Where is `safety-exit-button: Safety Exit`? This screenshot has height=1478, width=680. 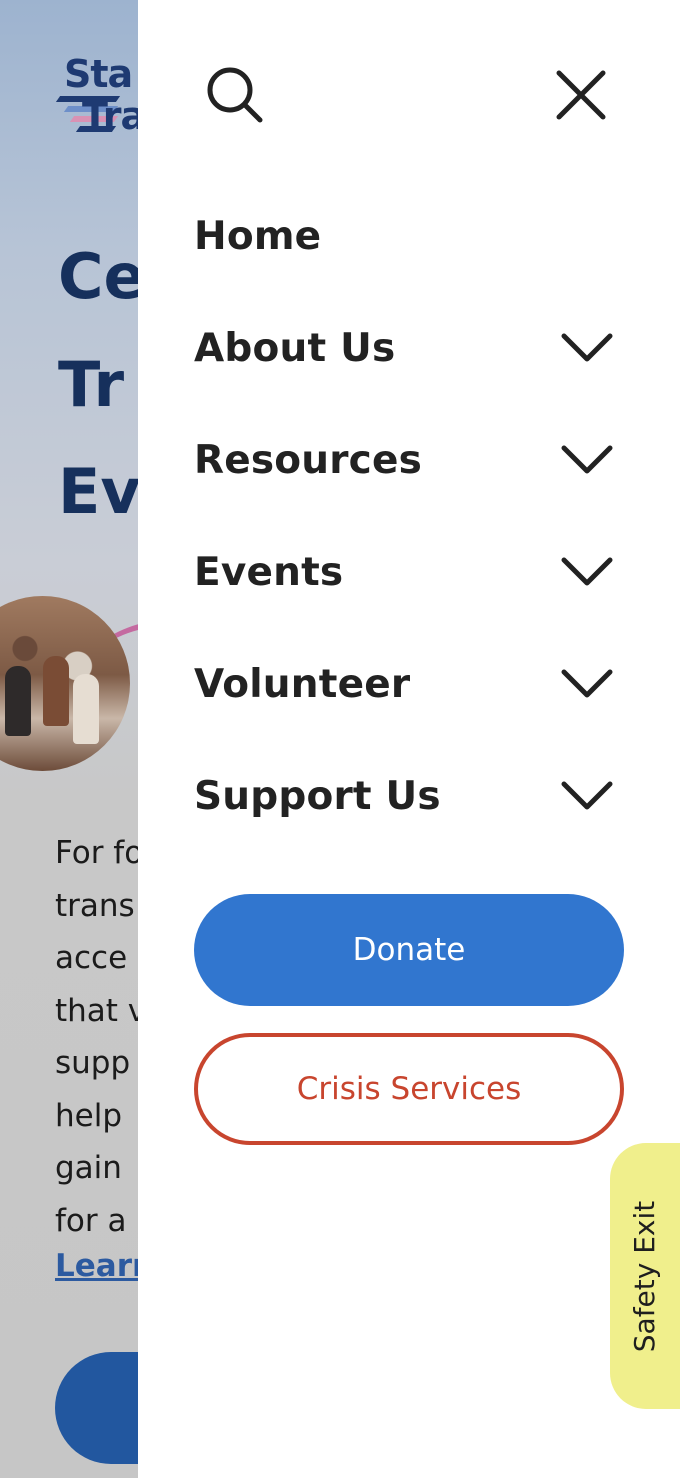
safety-exit-button: Safety Exit is located at coordinates (645, 1276).